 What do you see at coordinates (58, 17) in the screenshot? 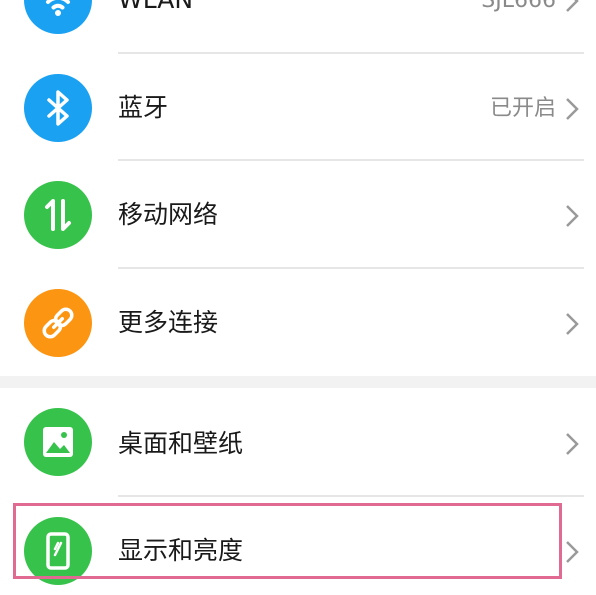
I see `wifi-icon` at bounding box center [58, 17].